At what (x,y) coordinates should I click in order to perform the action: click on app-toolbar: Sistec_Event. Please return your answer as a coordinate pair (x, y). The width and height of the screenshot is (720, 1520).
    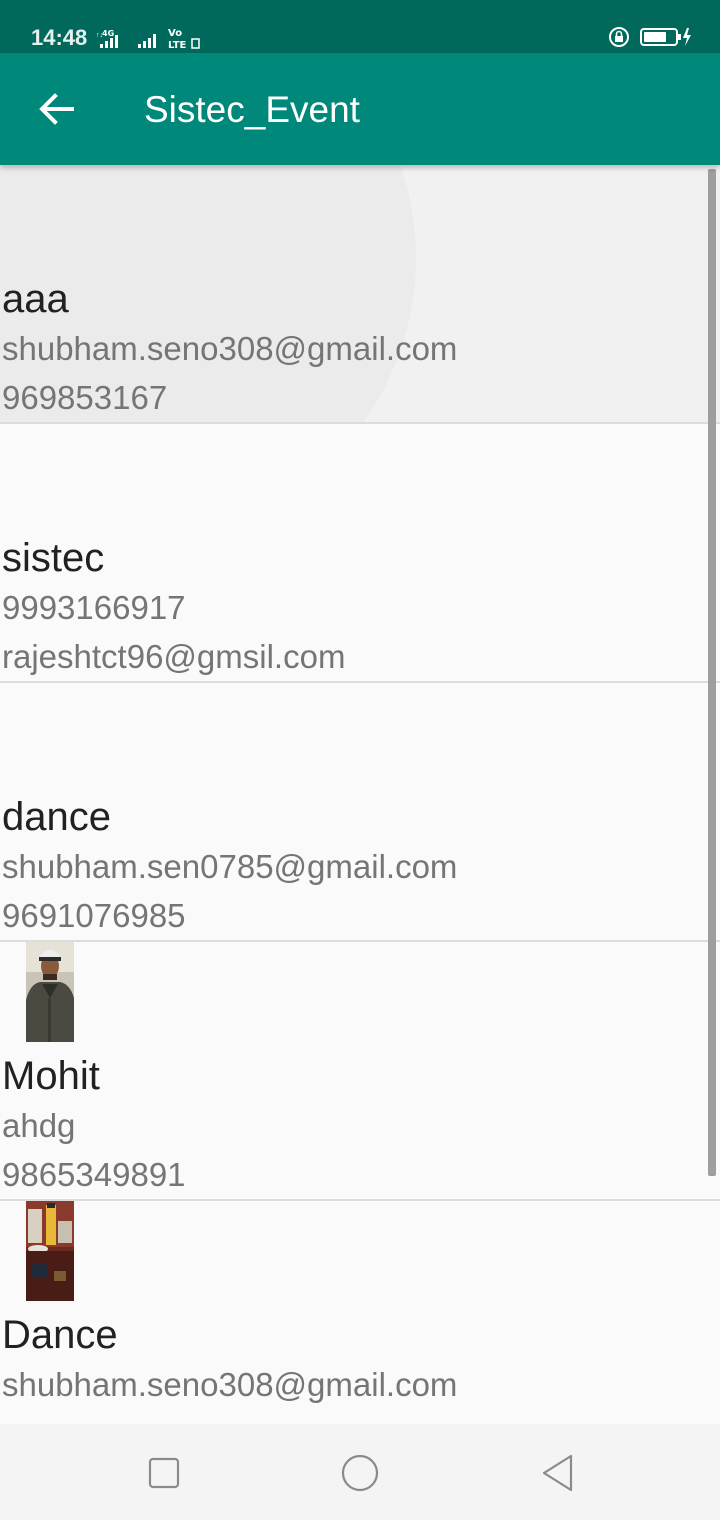
    Looking at the image, I should click on (360, 109).